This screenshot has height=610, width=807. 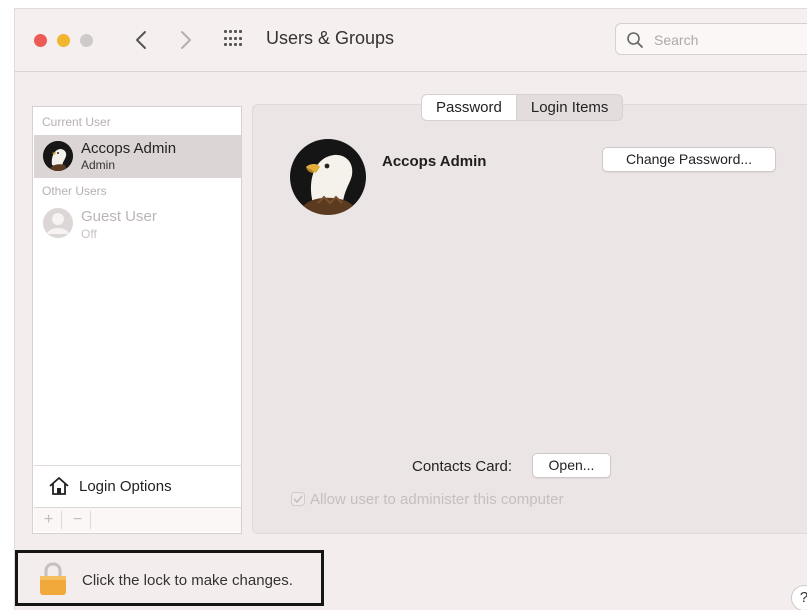 What do you see at coordinates (53, 579) in the screenshot?
I see `lock-icon` at bounding box center [53, 579].